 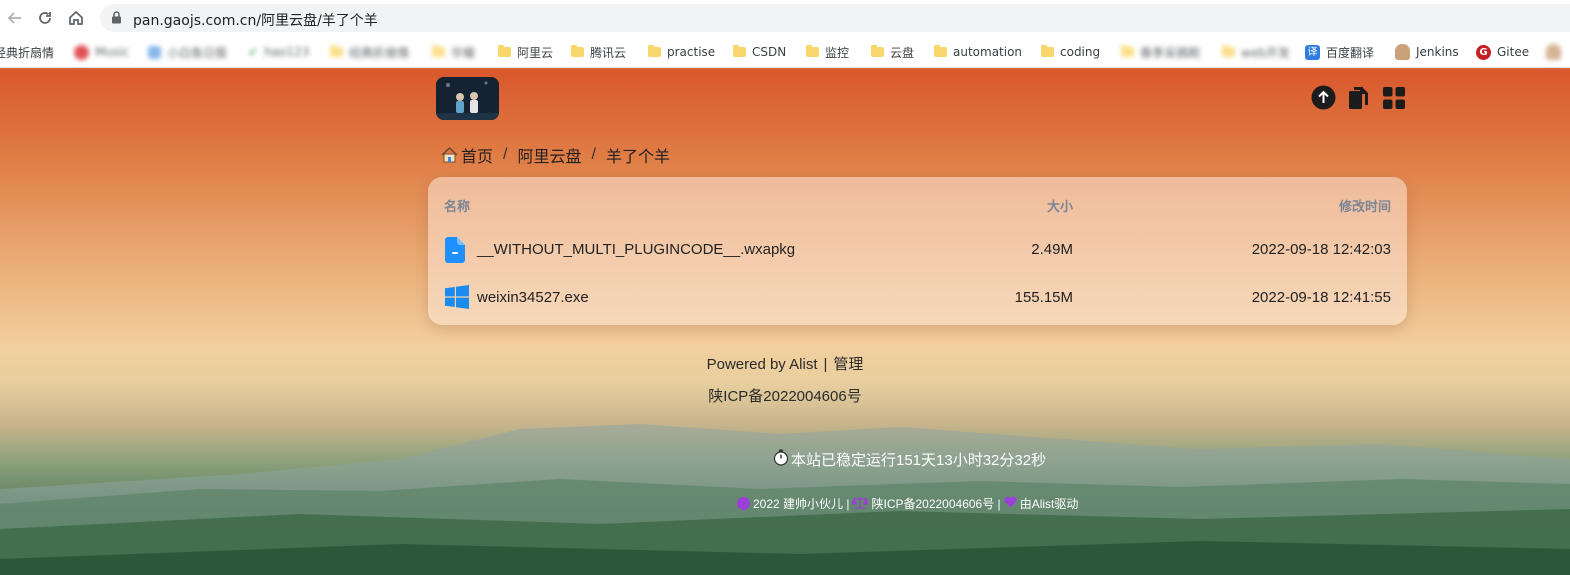 I want to click on url-text: pan.gaojs.com.cn/阿里云盘/羊了个羊, so click(x=255, y=21).